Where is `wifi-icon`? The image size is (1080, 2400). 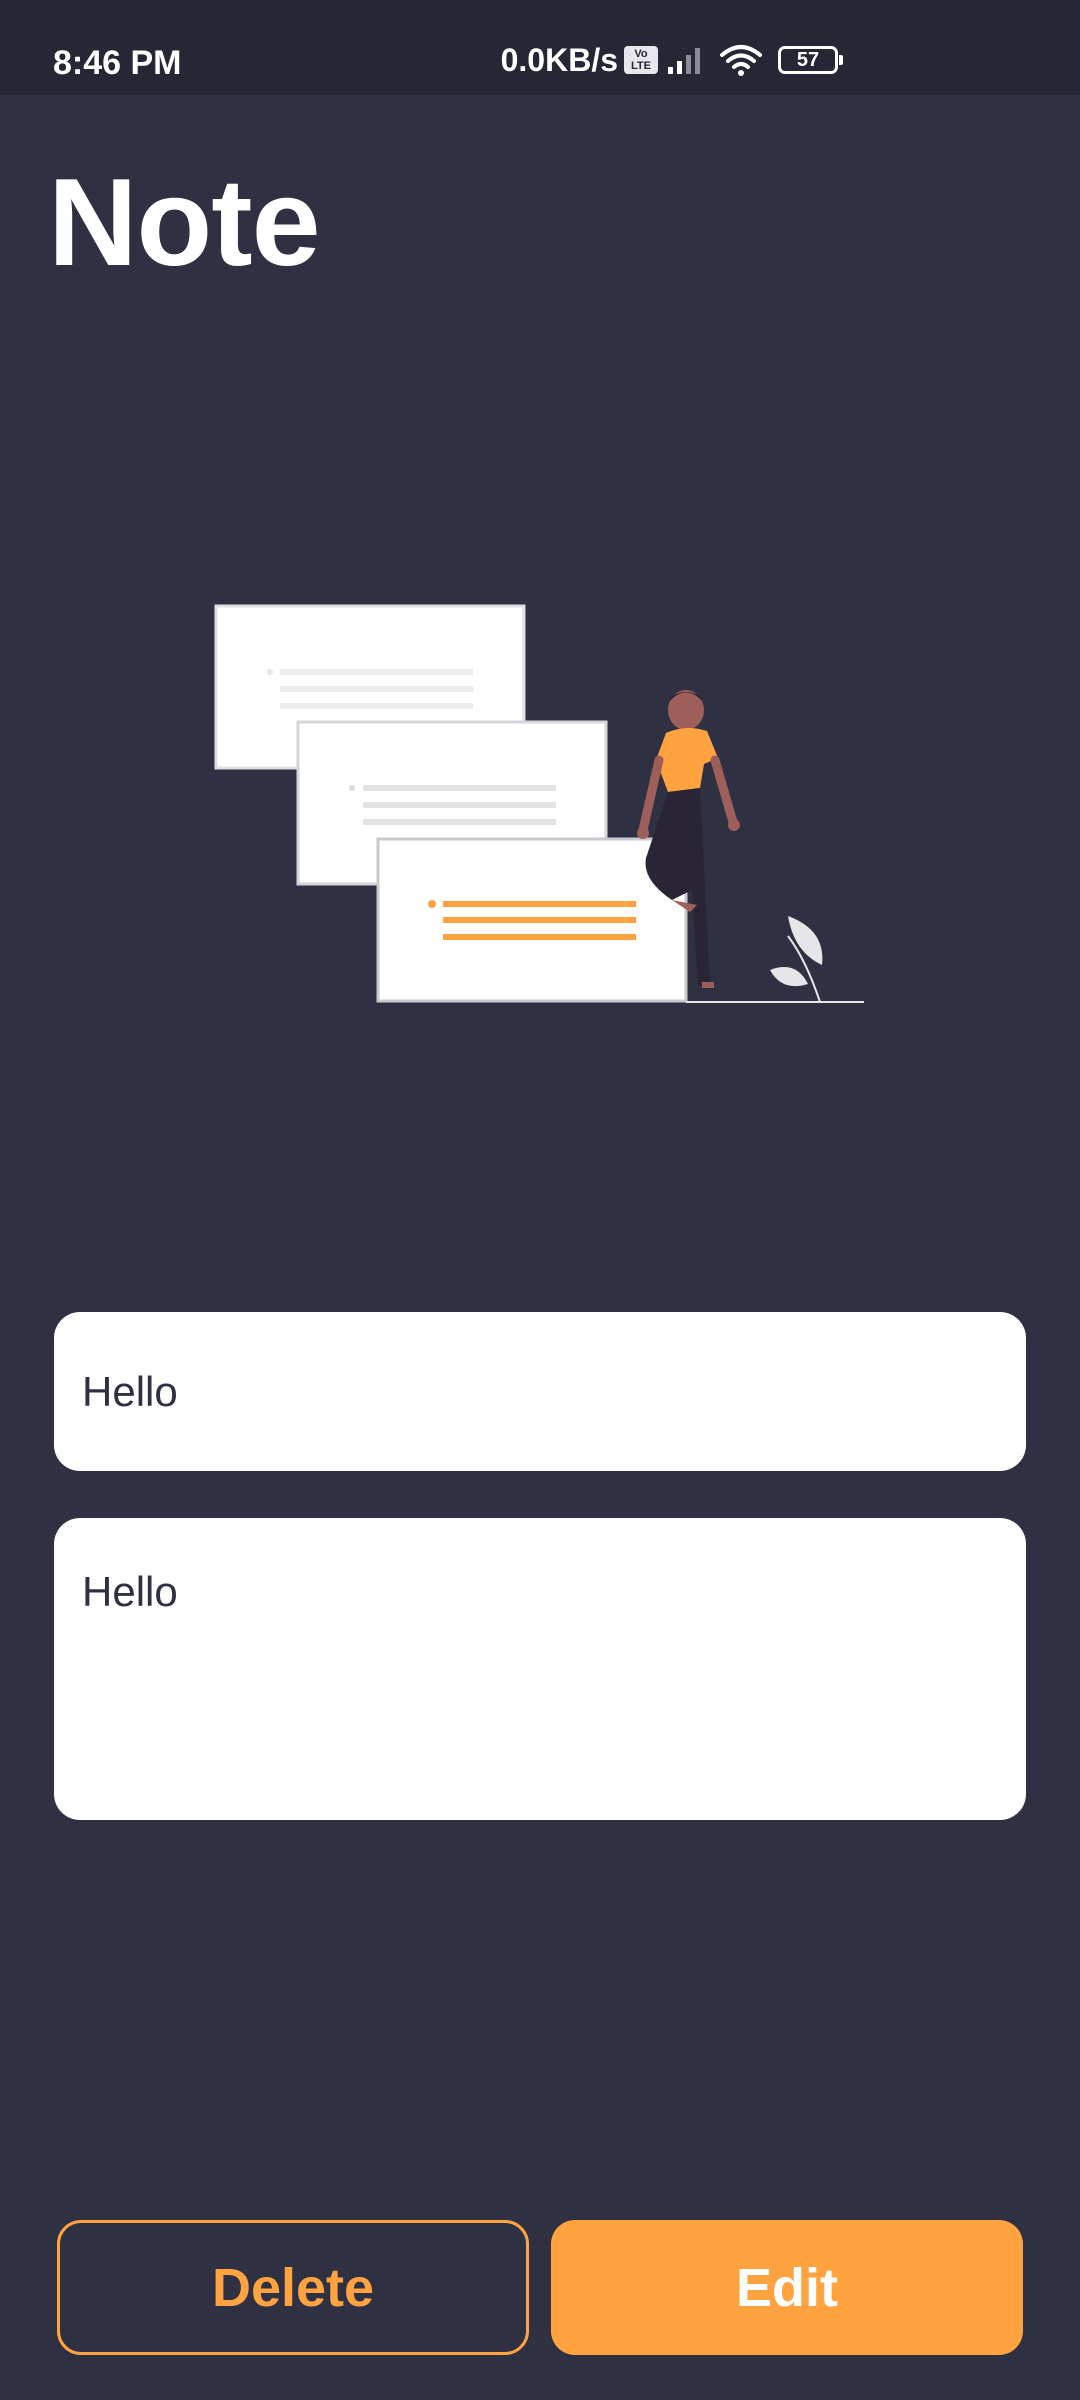 wifi-icon is located at coordinates (741, 60).